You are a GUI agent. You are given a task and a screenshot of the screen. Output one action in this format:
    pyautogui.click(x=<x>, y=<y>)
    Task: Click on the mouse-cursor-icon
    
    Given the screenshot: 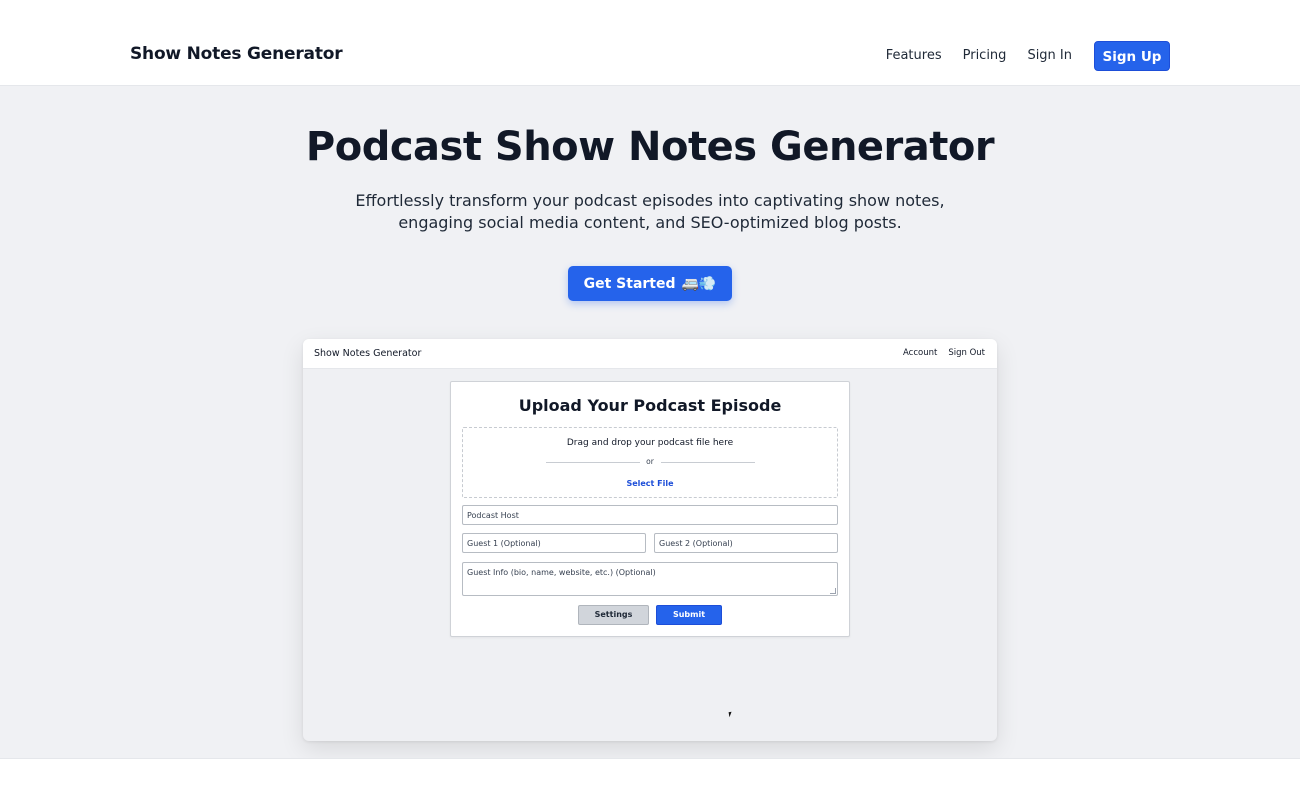 What is the action you would take?
    pyautogui.click(x=730, y=714)
    